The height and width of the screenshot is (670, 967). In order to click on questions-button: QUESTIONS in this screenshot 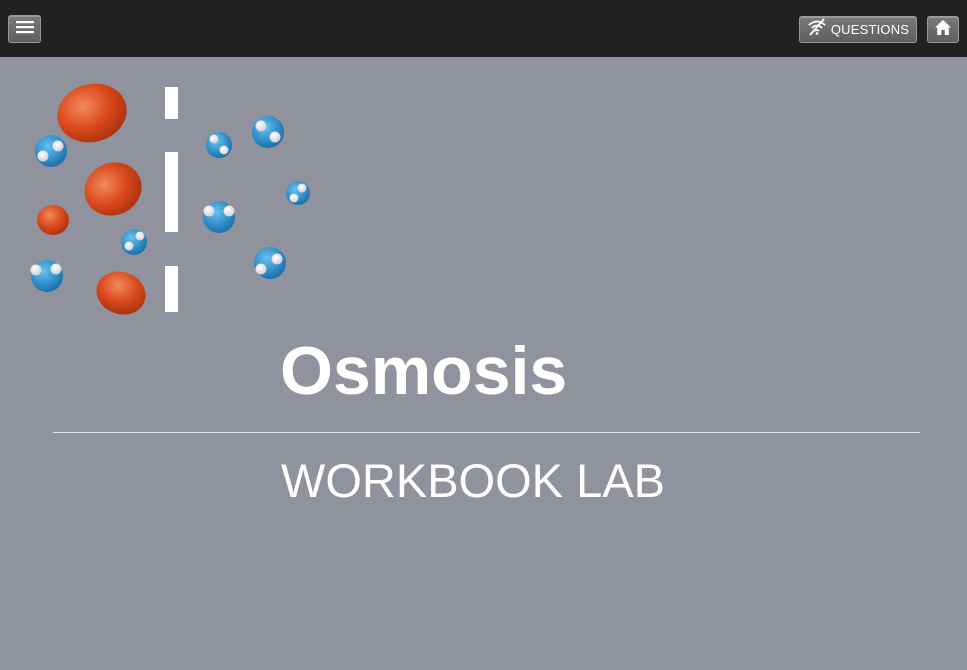, I will do `click(858, 29)`.